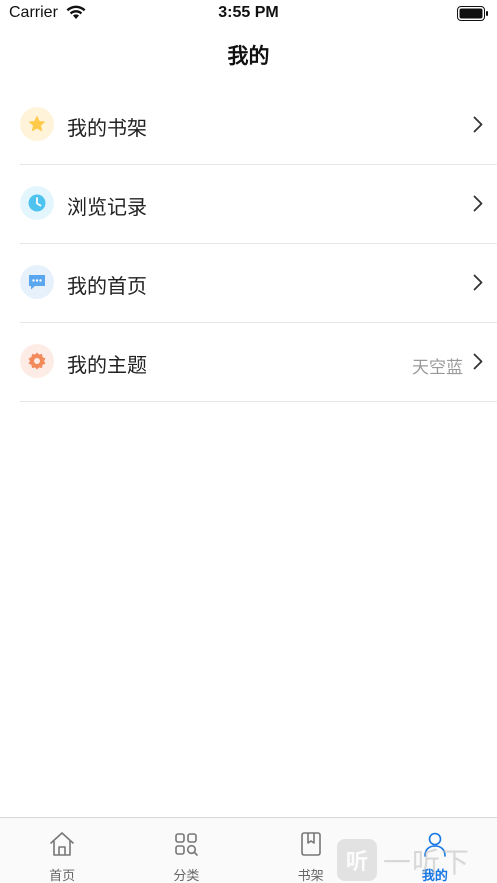 This screenshot has height=883, width=497. What do you see at coordinates (186, 846) in the screenshot?
I see `category-grid-icon` at bounding box center [186, 846].